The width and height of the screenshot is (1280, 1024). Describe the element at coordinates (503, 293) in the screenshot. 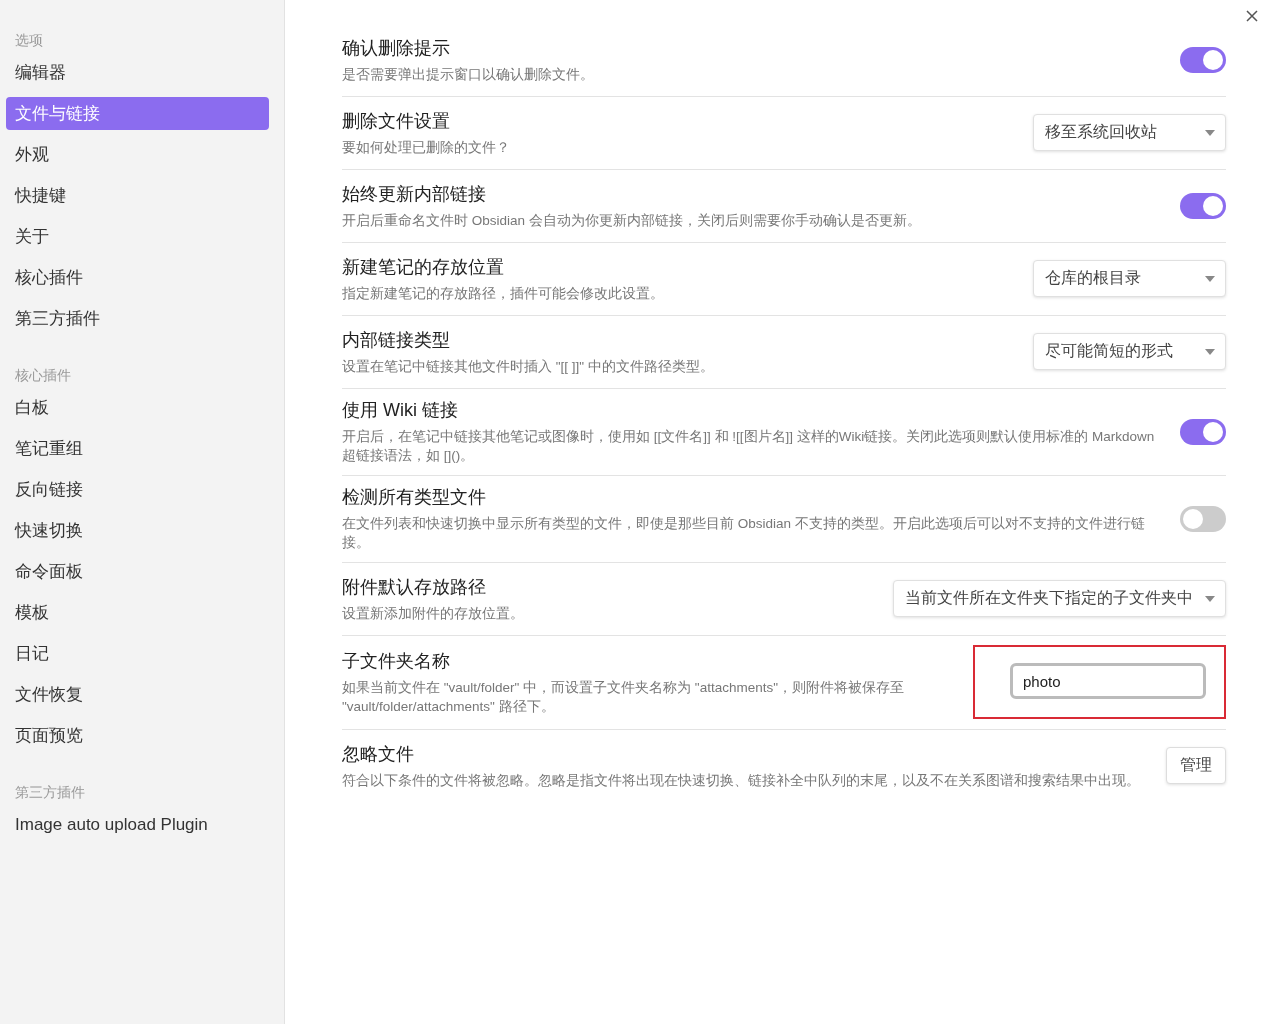

I see `setting-description: 指定新建笔记的存放路径，插件可能会修改此设置。` at that location.